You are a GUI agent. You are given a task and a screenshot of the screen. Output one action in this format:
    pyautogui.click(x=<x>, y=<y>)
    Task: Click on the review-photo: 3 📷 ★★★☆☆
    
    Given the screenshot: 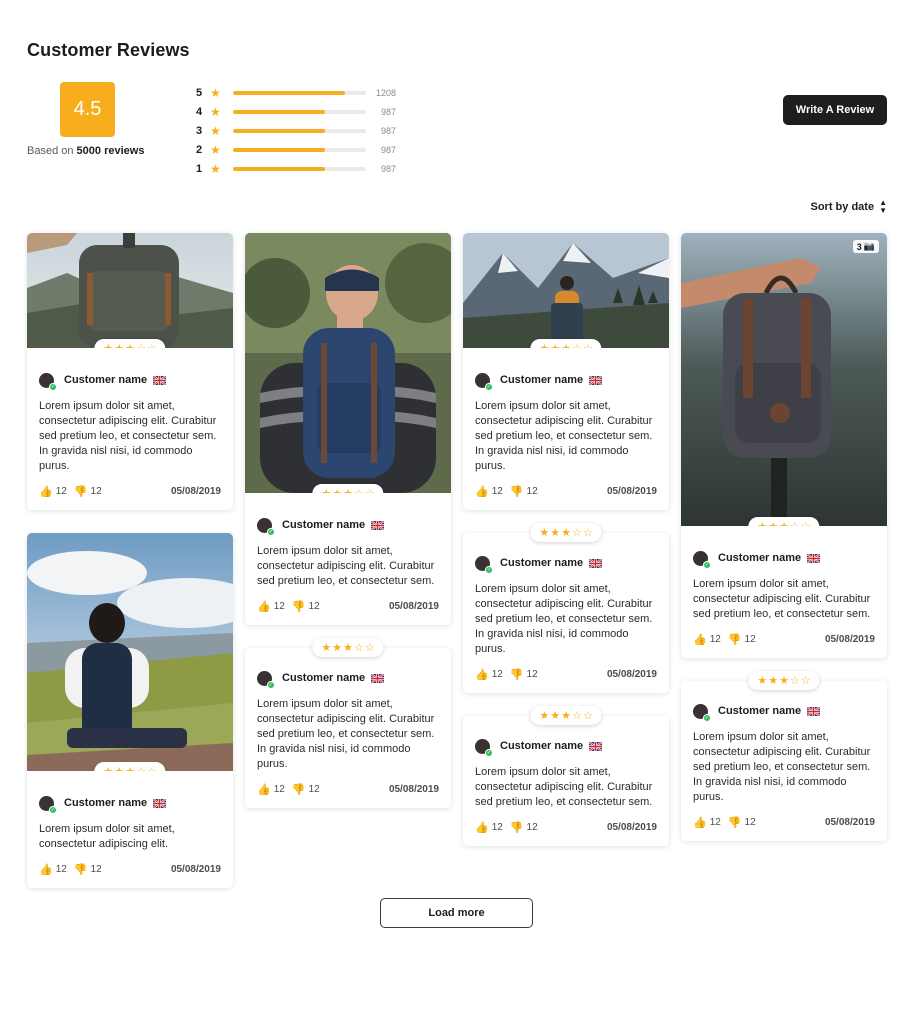 What is the action you would take?
    pyautogui.click(x=784, y=379)
    